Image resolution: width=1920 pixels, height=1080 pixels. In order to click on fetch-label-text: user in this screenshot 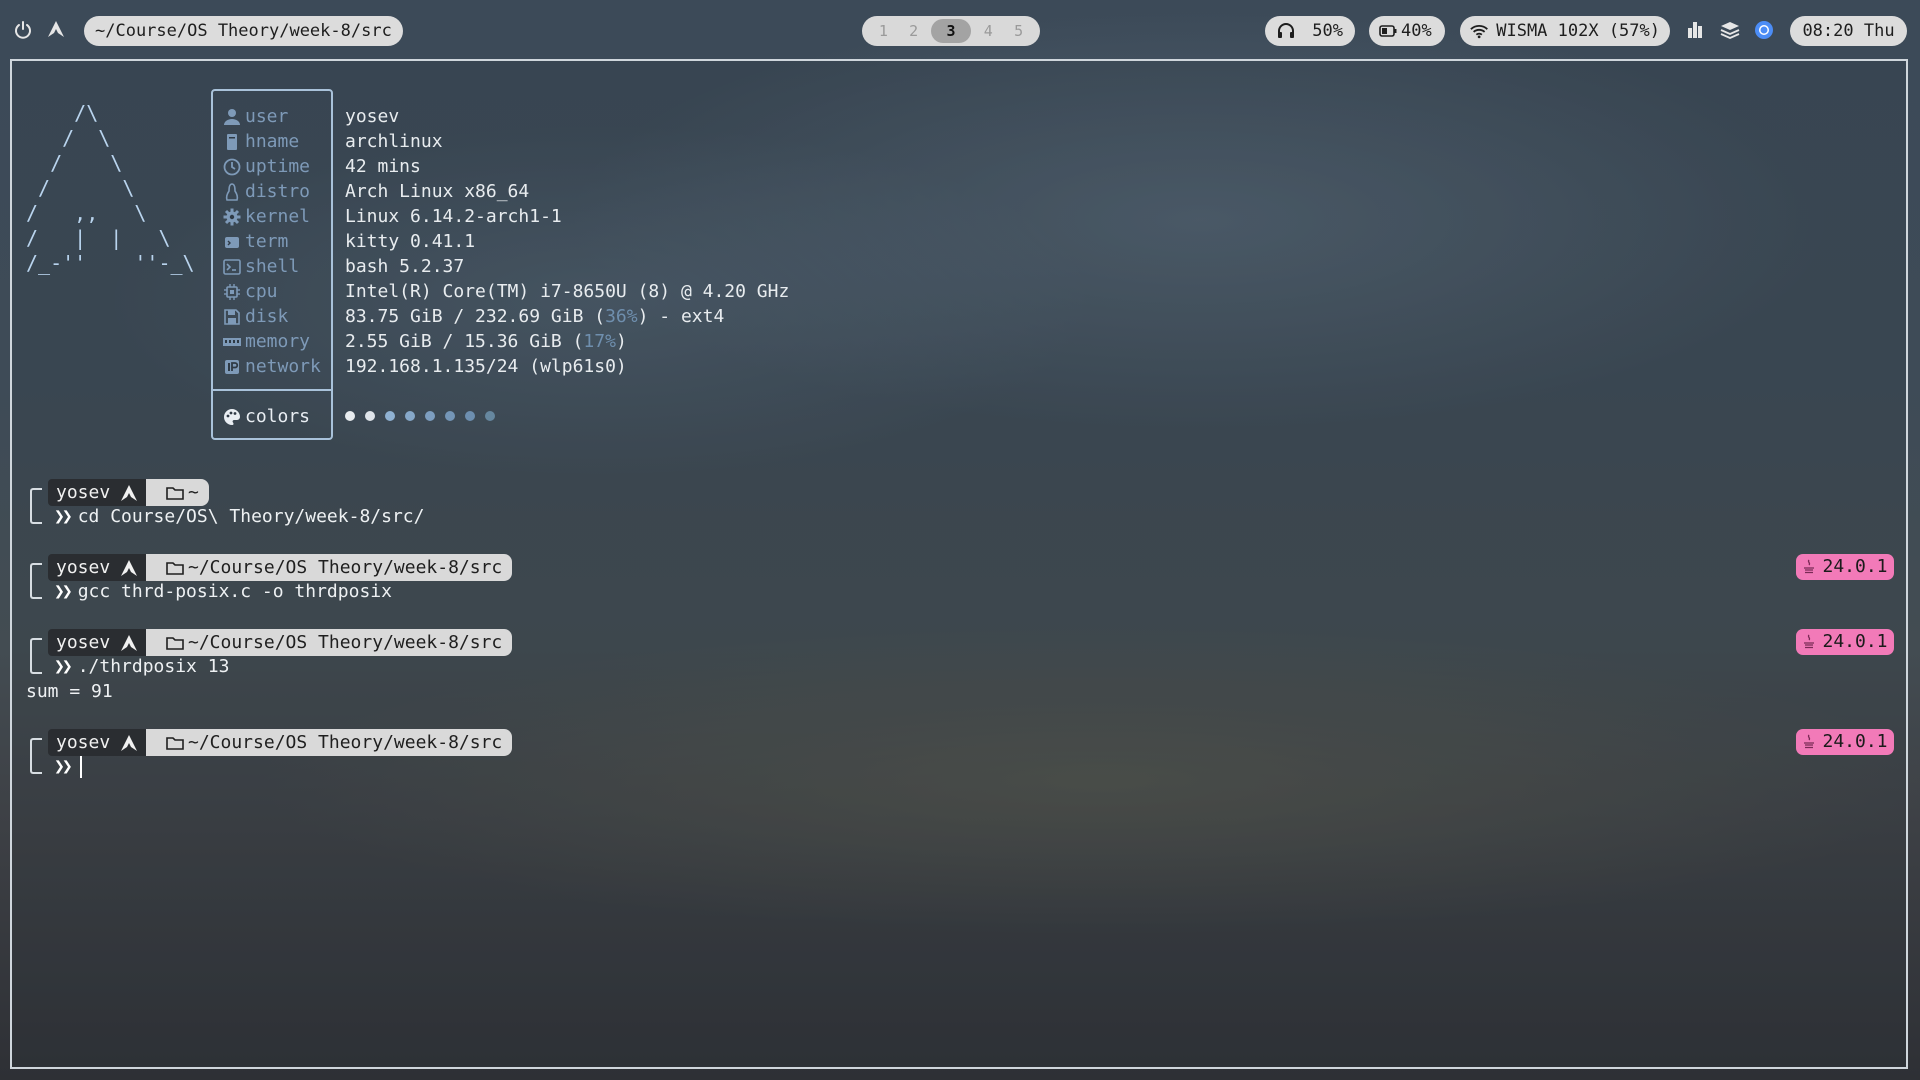, I will do `click(267, 116)`.